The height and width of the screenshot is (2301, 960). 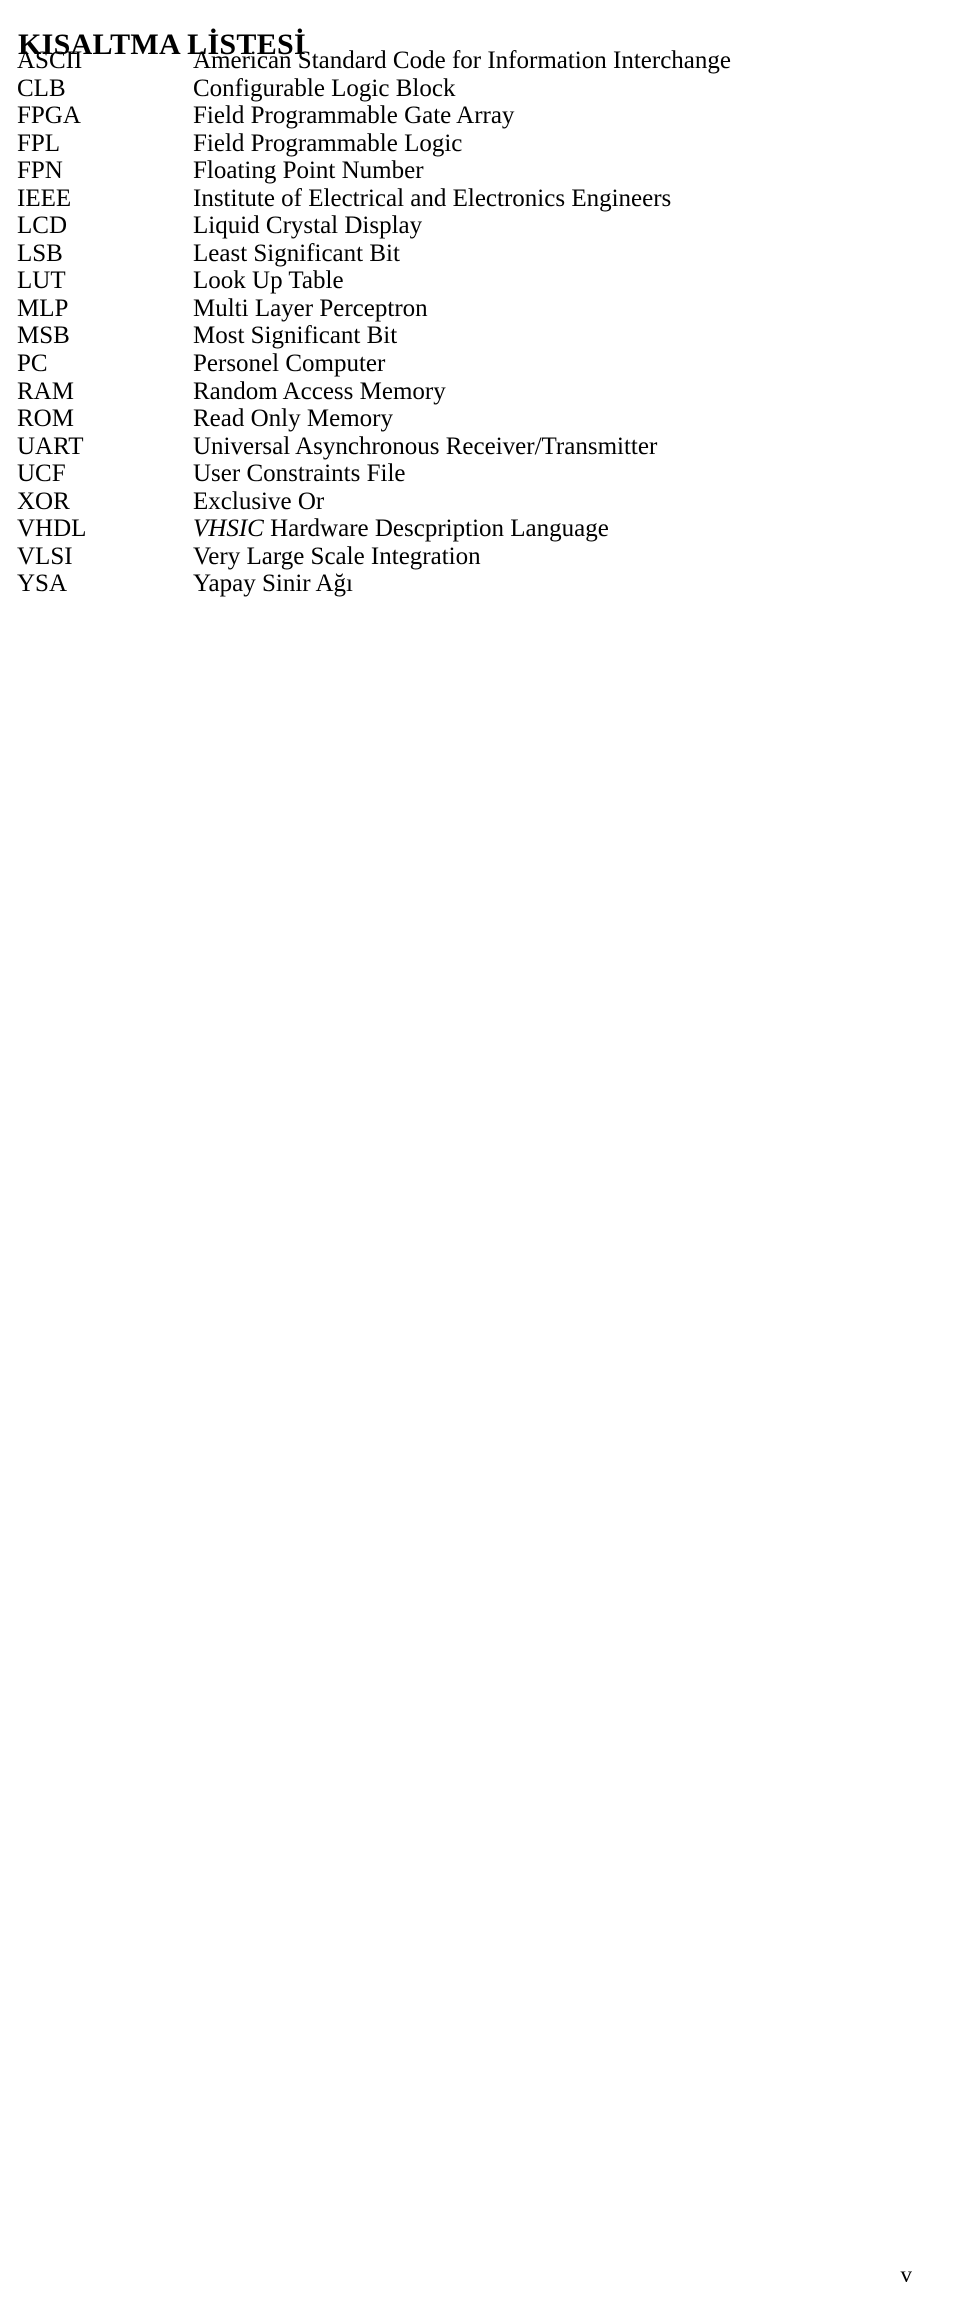 What do you see at coordinates (50, 60) in the screenshot?
I see `abbreviation-term: ASCII` at bounding box center [50, 60].